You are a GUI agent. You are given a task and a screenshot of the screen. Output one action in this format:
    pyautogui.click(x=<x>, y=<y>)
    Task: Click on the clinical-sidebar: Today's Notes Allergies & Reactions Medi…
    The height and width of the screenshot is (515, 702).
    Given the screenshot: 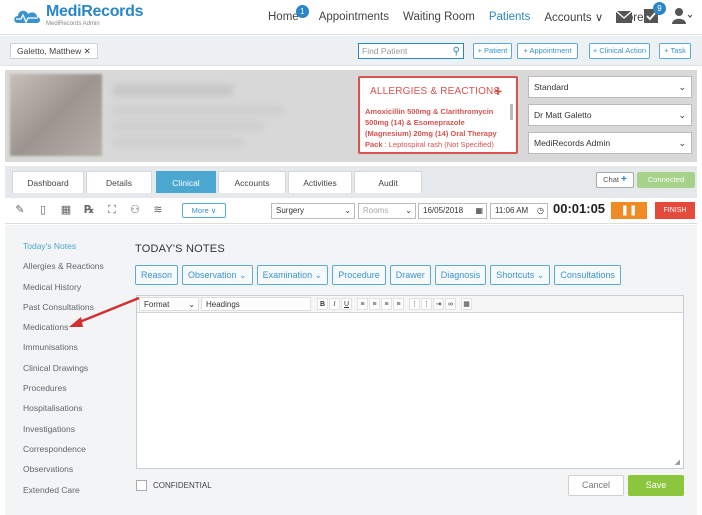 What is the action you would take?
    pyautogui.click(x=63, y=371)
    